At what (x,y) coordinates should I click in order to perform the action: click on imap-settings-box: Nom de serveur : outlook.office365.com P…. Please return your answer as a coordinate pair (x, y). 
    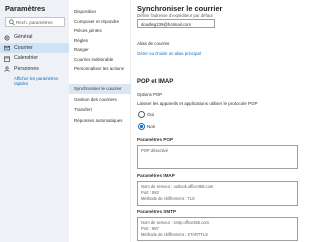
    Looking at the image, I should click on (217, 193).